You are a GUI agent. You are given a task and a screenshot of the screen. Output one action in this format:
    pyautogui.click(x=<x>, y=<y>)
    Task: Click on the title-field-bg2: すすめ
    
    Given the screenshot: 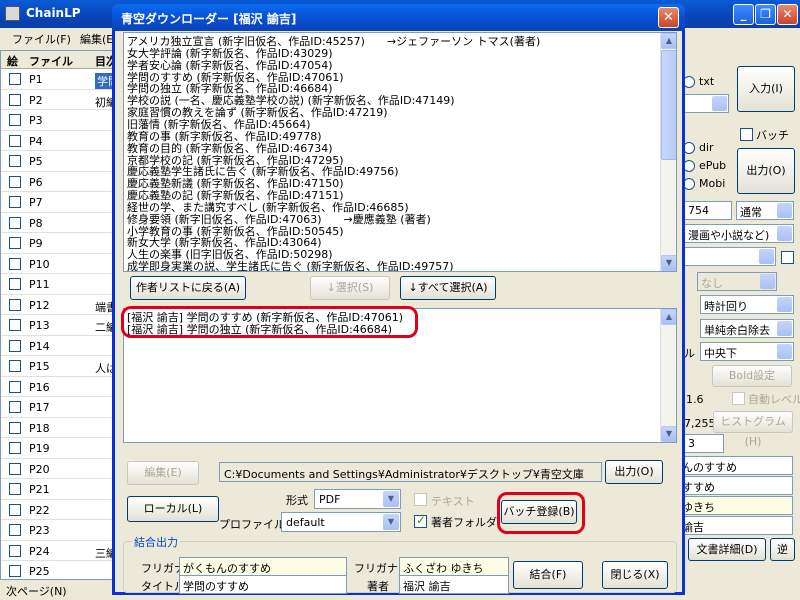 What is the action you would take?
    pyautogui.click(x=735, y=485)
    